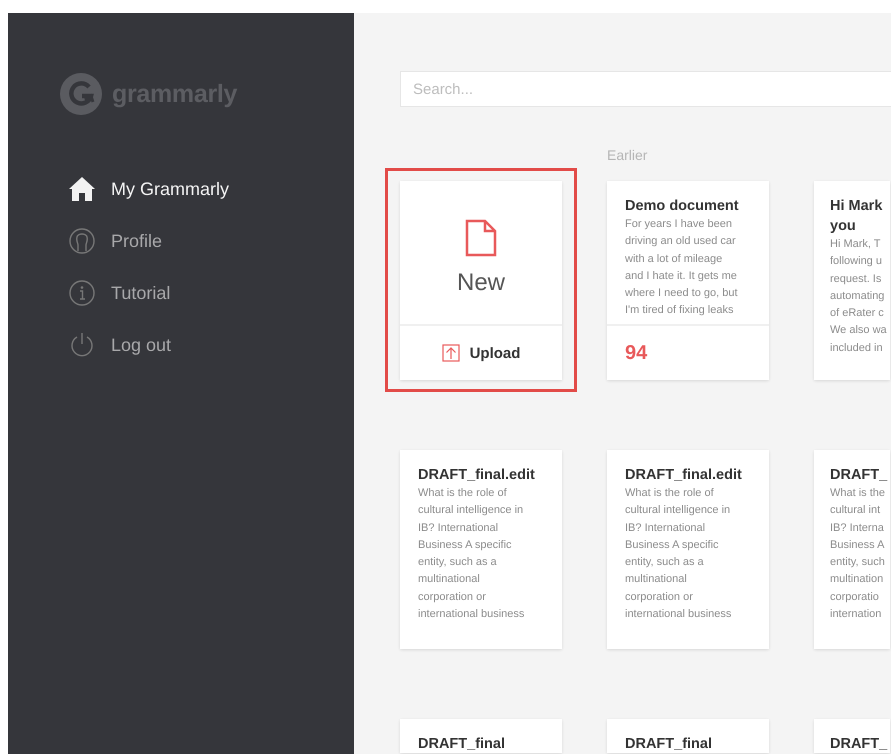  I want to click on document-preview-line: and I hate it. It gets me, so click(681, 276).